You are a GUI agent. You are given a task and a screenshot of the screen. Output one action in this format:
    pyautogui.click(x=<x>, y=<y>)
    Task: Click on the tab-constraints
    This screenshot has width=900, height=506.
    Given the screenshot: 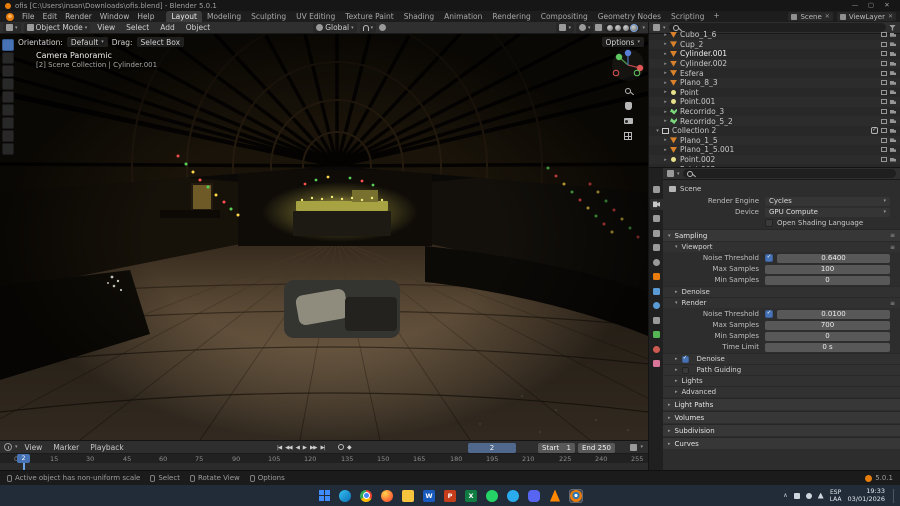 What is the action you would take?
    pyautogui.click(x=656, y=320)
    